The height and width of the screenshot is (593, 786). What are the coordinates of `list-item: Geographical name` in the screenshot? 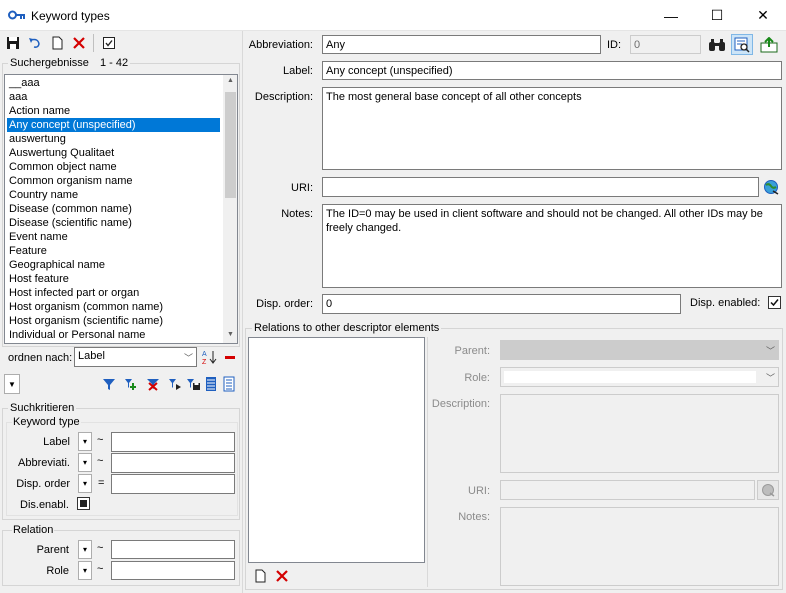 It's located at (113, 265).